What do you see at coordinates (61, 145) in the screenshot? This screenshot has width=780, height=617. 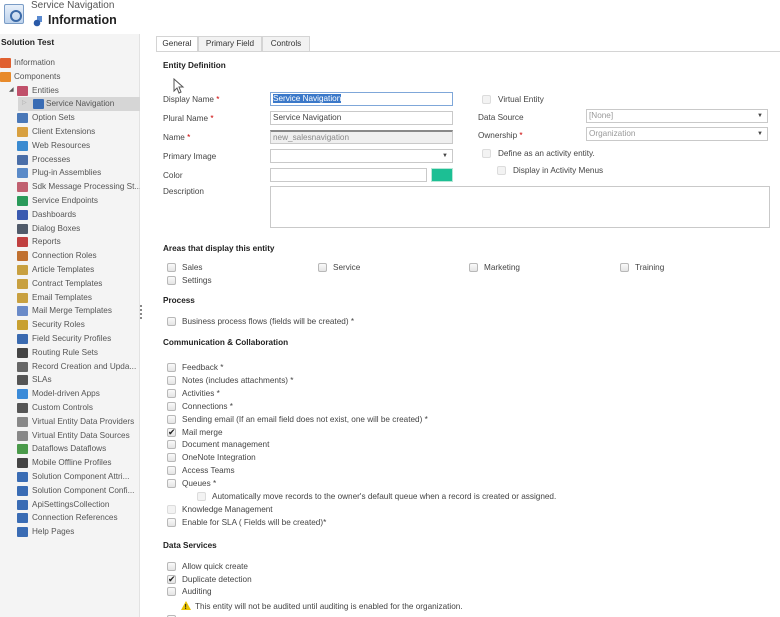 I see `sidebar-item-label: Web Resources` at bounding box center [61, 145].